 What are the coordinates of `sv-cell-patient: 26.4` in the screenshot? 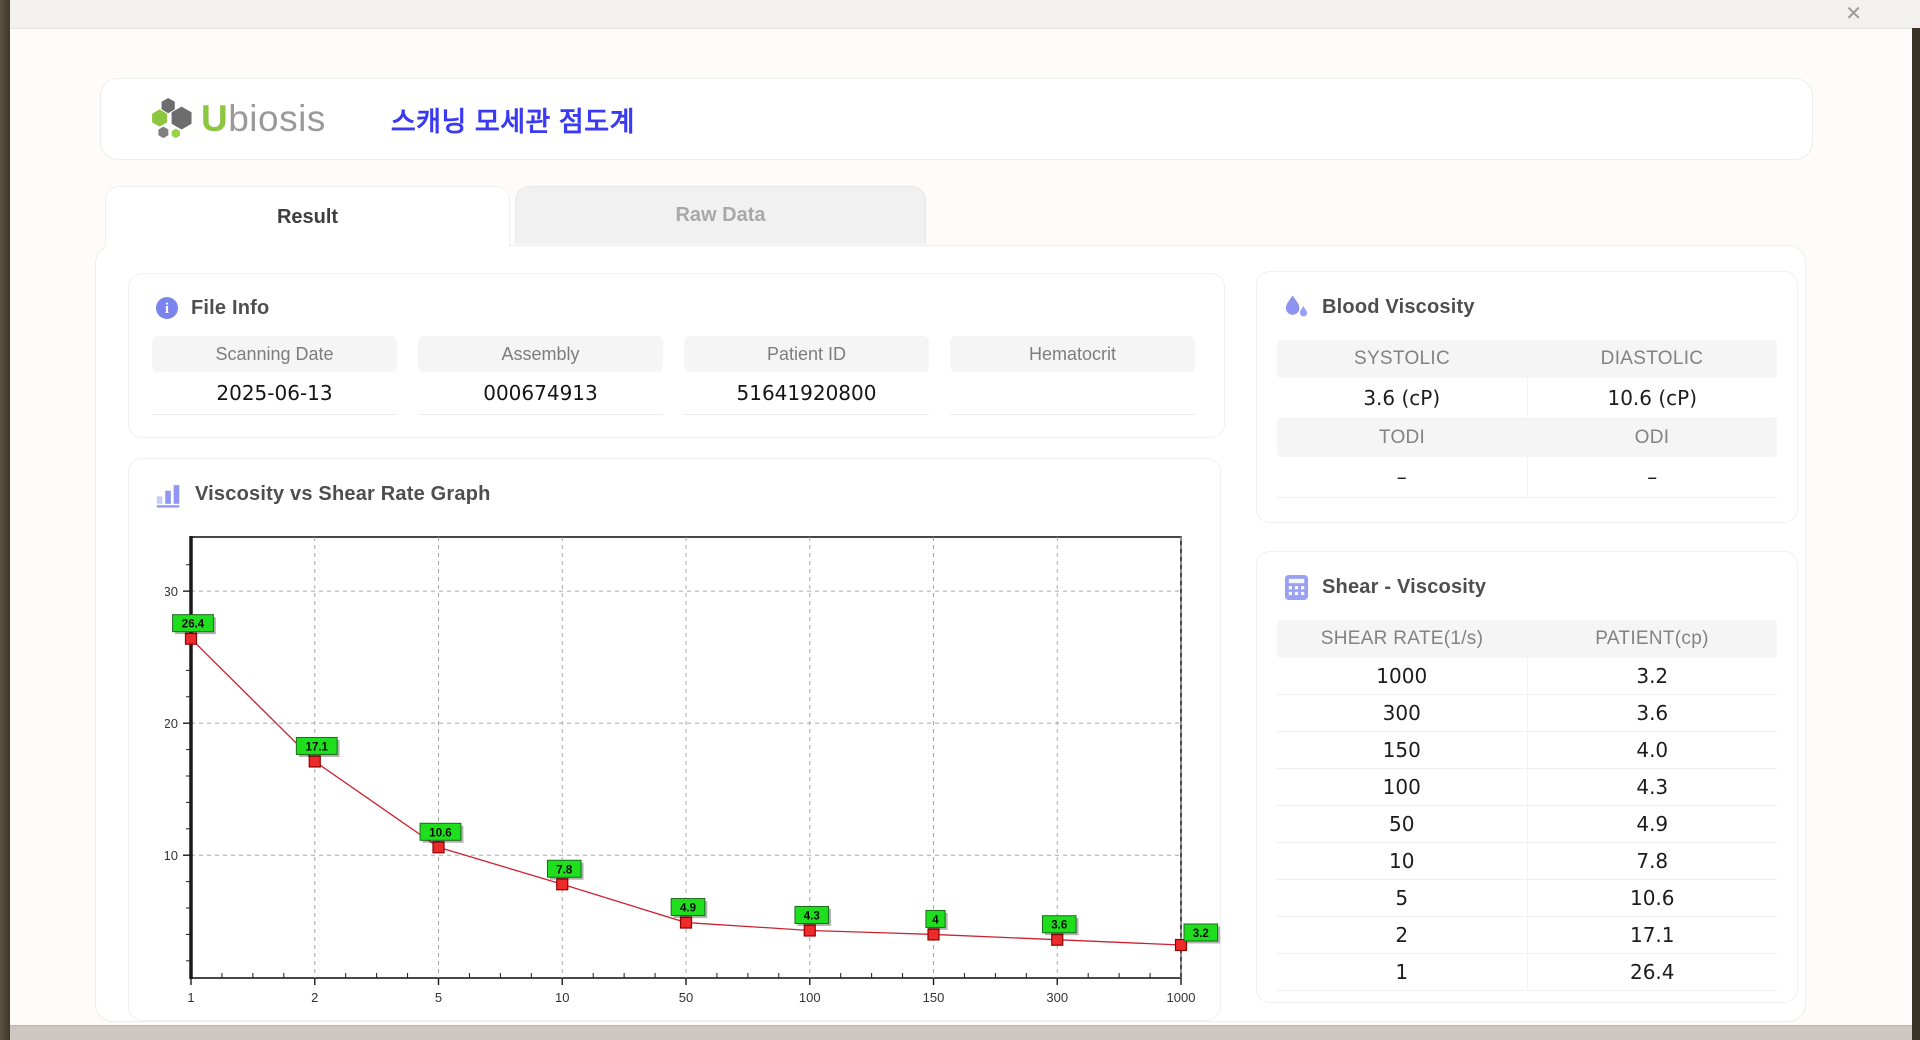 It's located at (1651, 972).